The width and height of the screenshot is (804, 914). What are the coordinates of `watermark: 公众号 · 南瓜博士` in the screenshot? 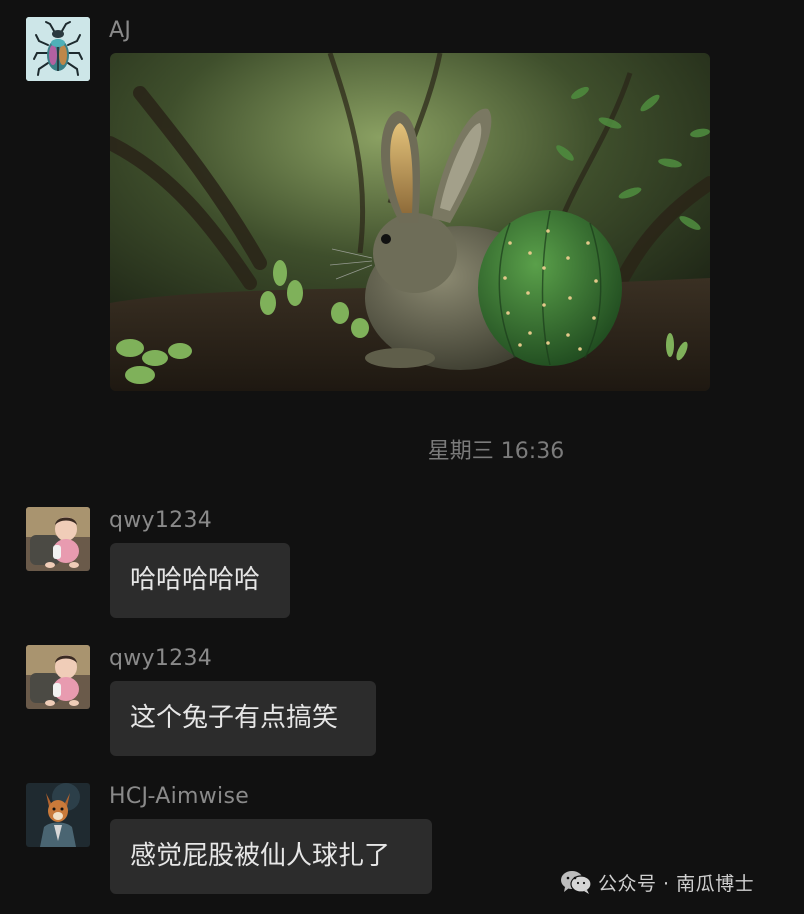 It's located at (657, 882).